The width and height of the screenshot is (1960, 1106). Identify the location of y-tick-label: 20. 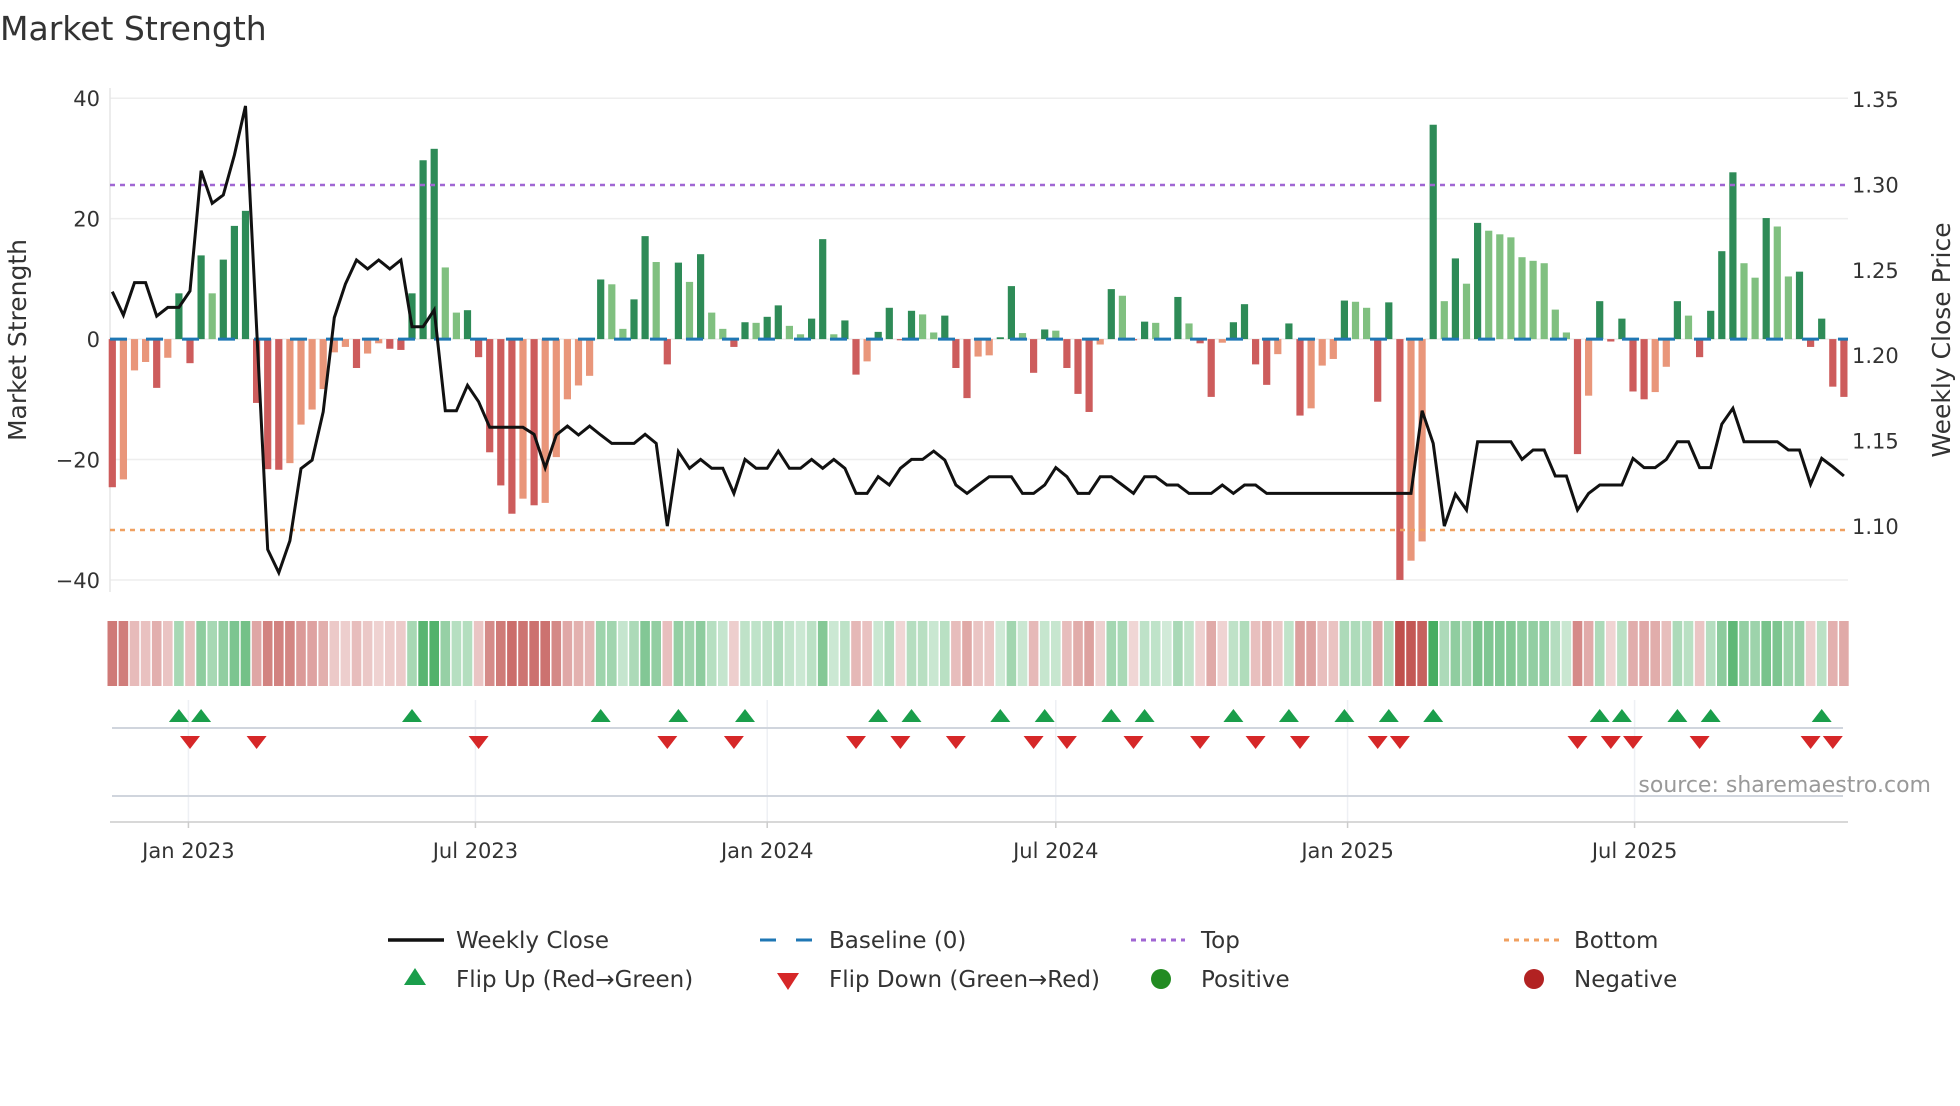
(86, 220).